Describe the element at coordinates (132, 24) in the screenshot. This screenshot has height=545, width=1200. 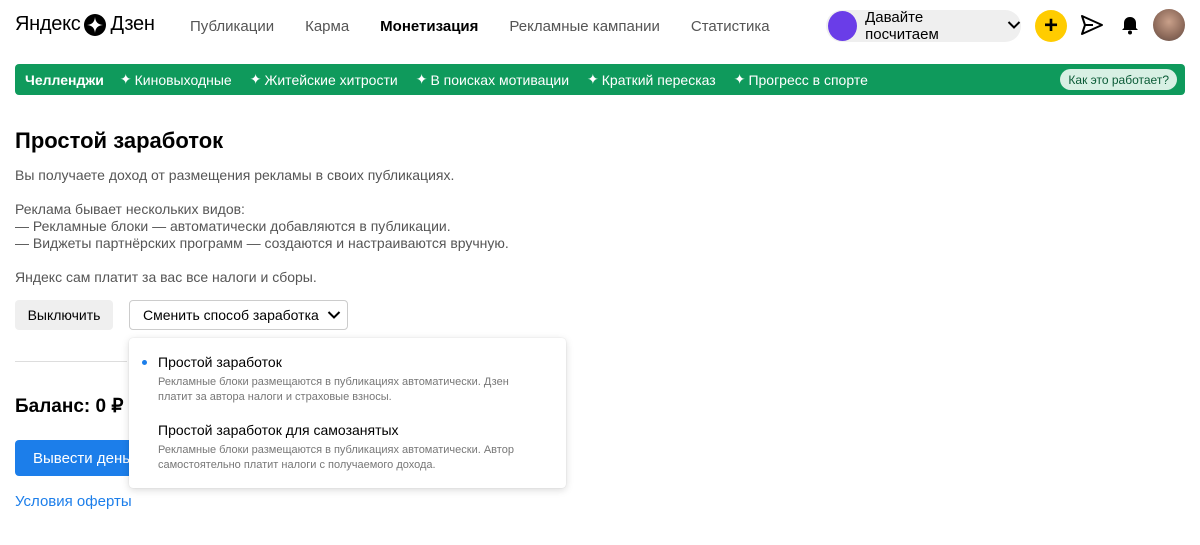
I see `logo-zen-text: Дзен` at that location.